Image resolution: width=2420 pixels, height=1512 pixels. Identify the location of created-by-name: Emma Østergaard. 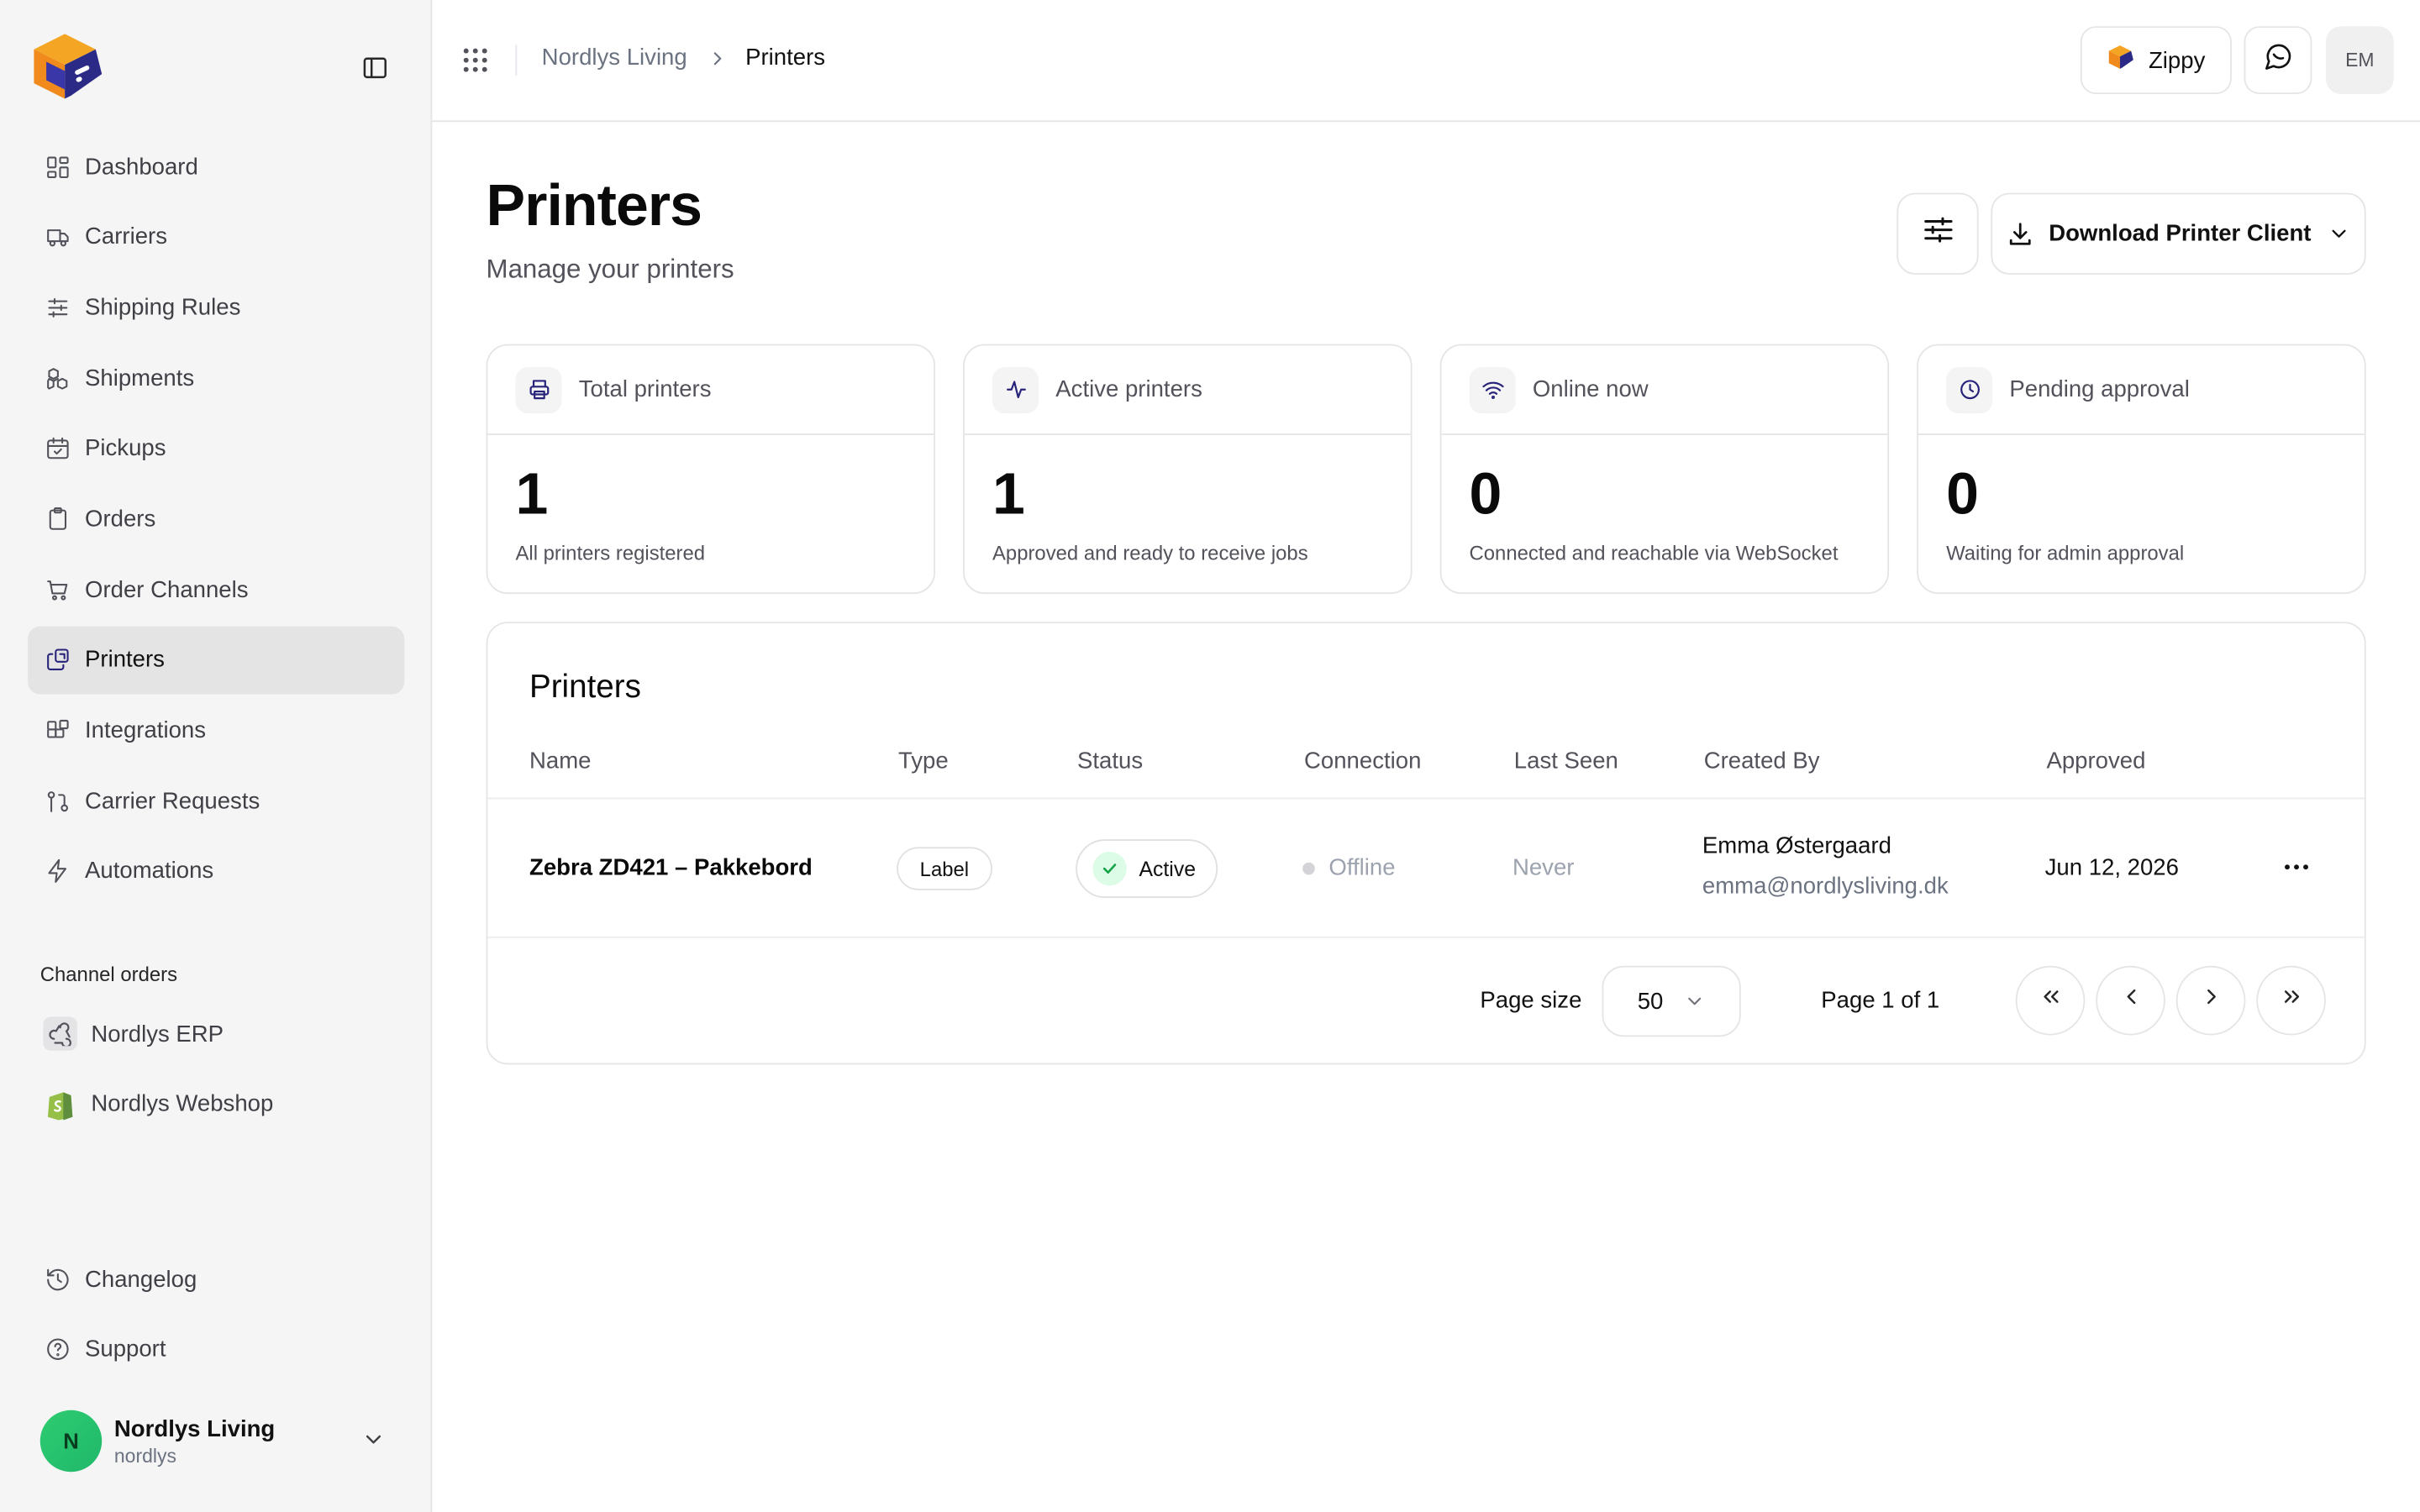
(1797, 846).